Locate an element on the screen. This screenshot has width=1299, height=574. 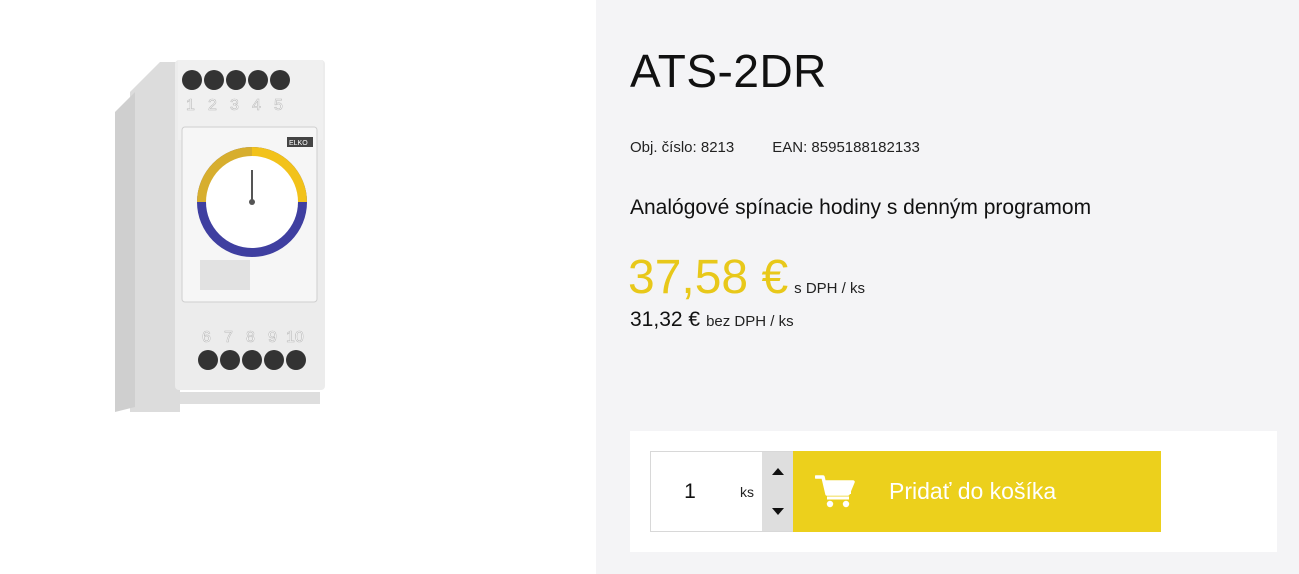
terminal-label: 4 is located at coordinates (256, 105).